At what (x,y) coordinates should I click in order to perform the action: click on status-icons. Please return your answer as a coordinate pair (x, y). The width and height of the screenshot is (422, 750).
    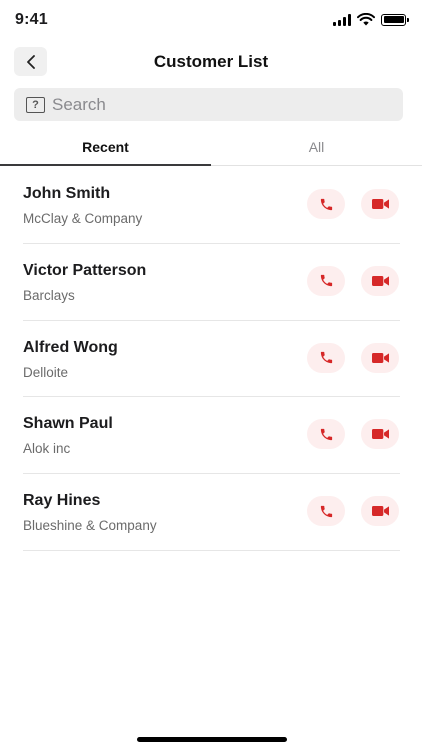
    Looking at the image, I should click on (371, 19).